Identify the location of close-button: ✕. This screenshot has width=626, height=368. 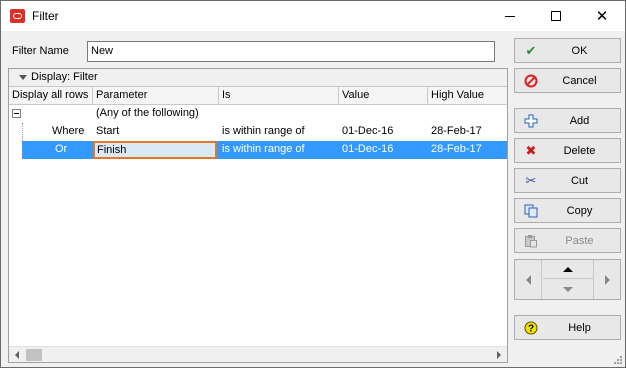
(602, 16).